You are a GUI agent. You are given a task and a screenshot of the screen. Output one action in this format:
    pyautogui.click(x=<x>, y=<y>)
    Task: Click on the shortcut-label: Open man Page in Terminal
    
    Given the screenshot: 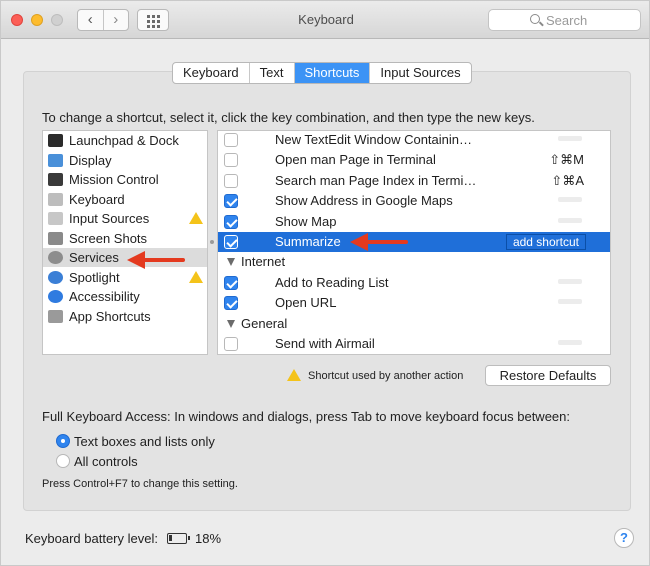 What is the action you would take?
    pyautogui.click(x=355, y=160)
    